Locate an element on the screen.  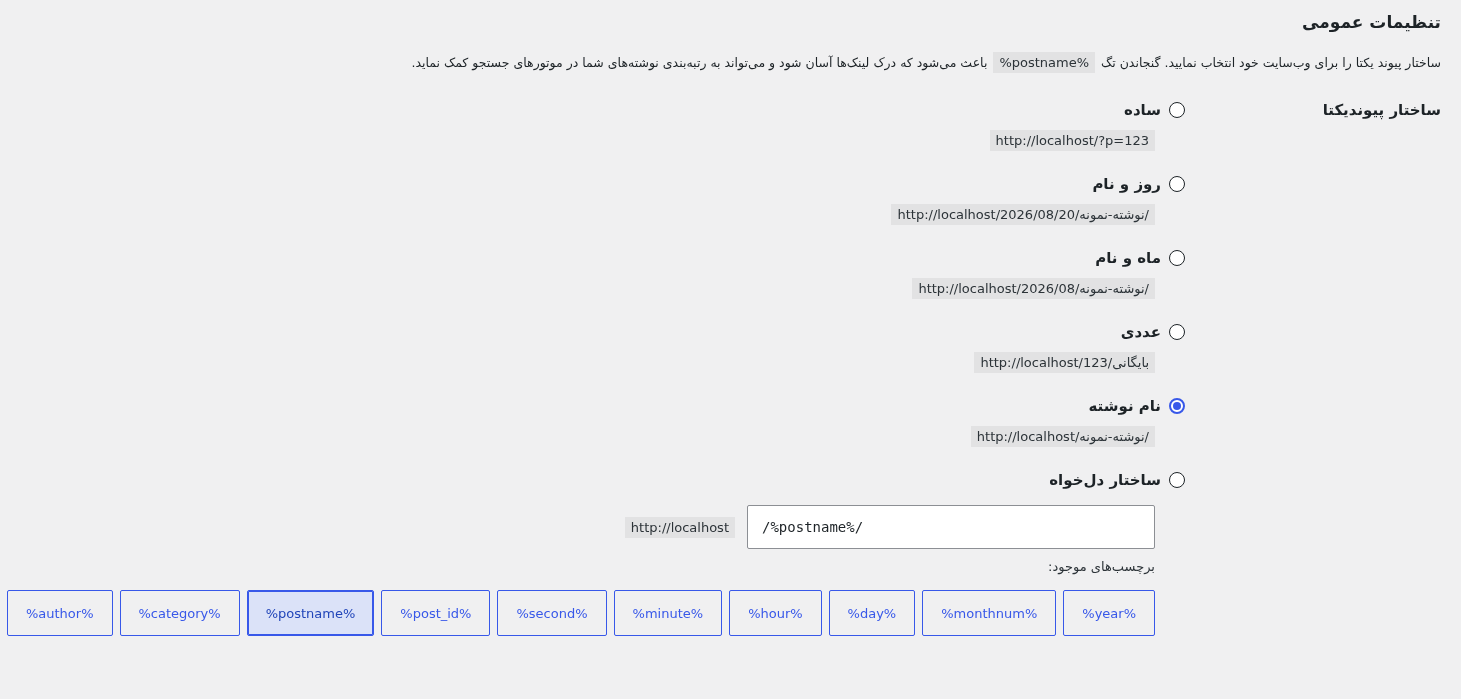
tag-button: %author% is located at coordinates (59, 613).